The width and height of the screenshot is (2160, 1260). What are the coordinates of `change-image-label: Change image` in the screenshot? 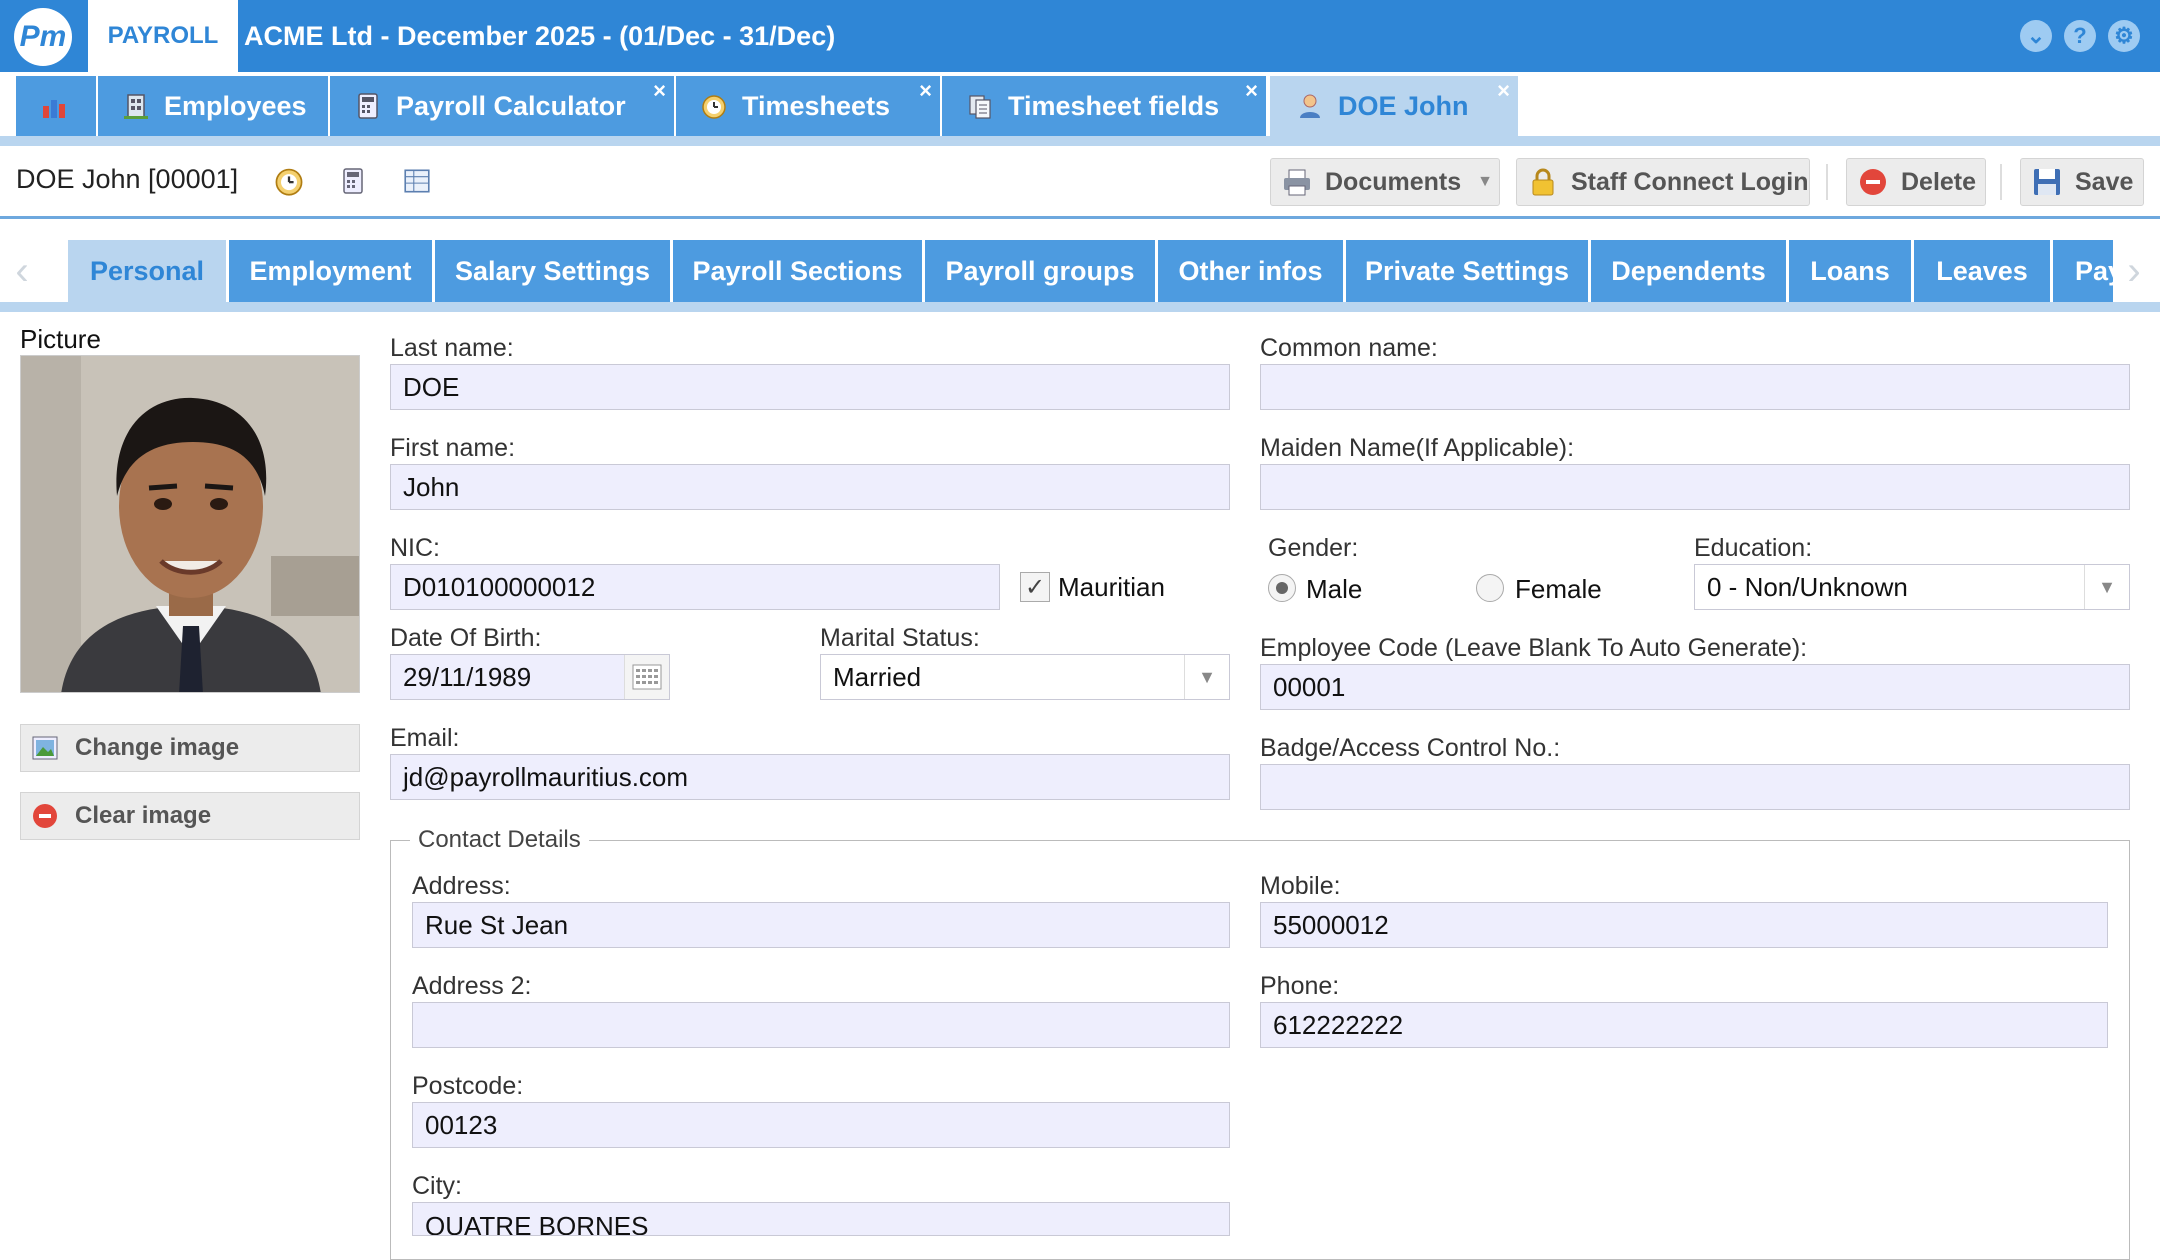 It's located at (157, 747).